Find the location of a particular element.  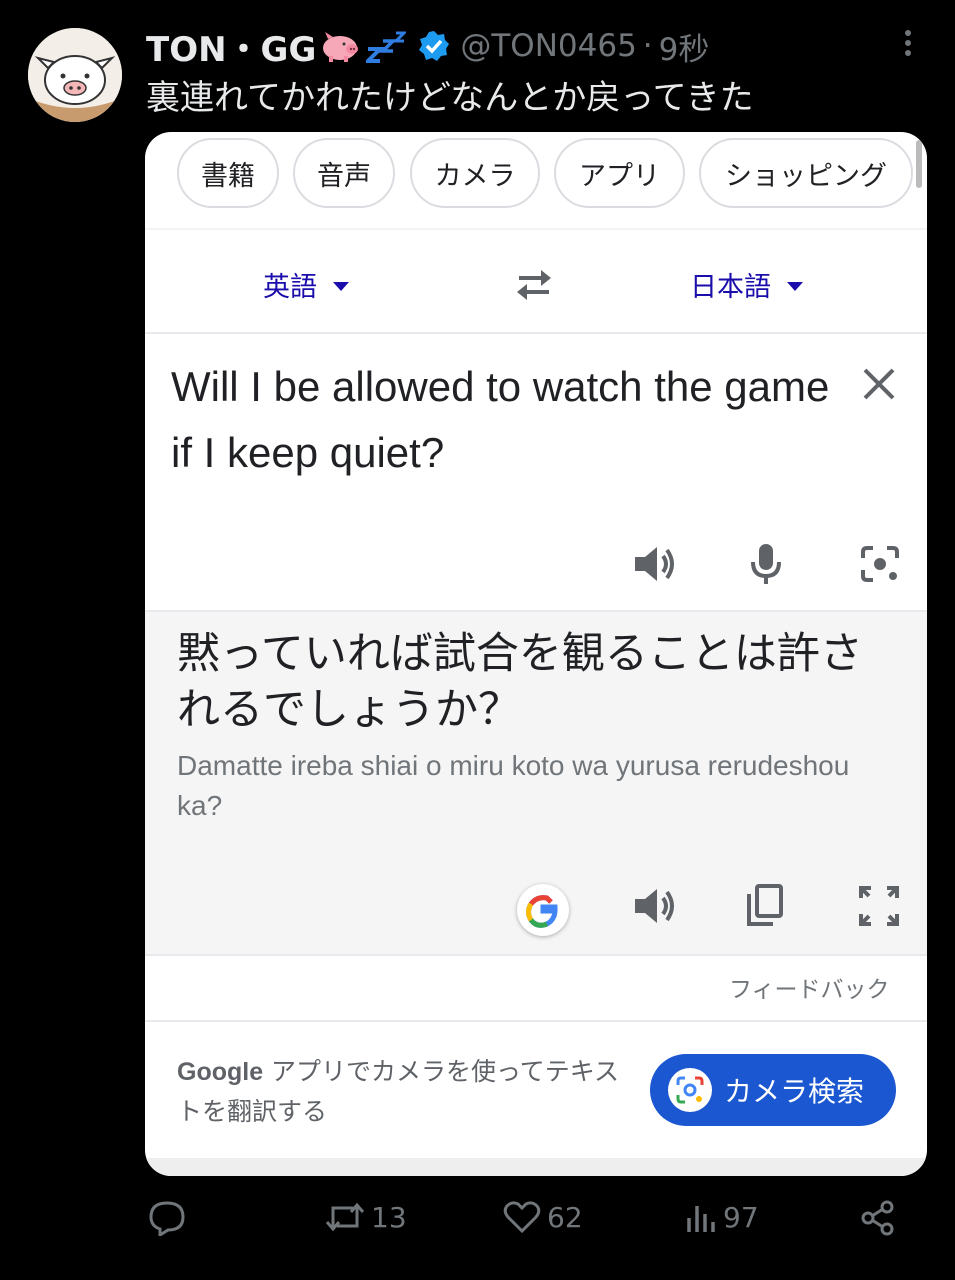

chips-scrollbar is located at coordinates (919, 164).